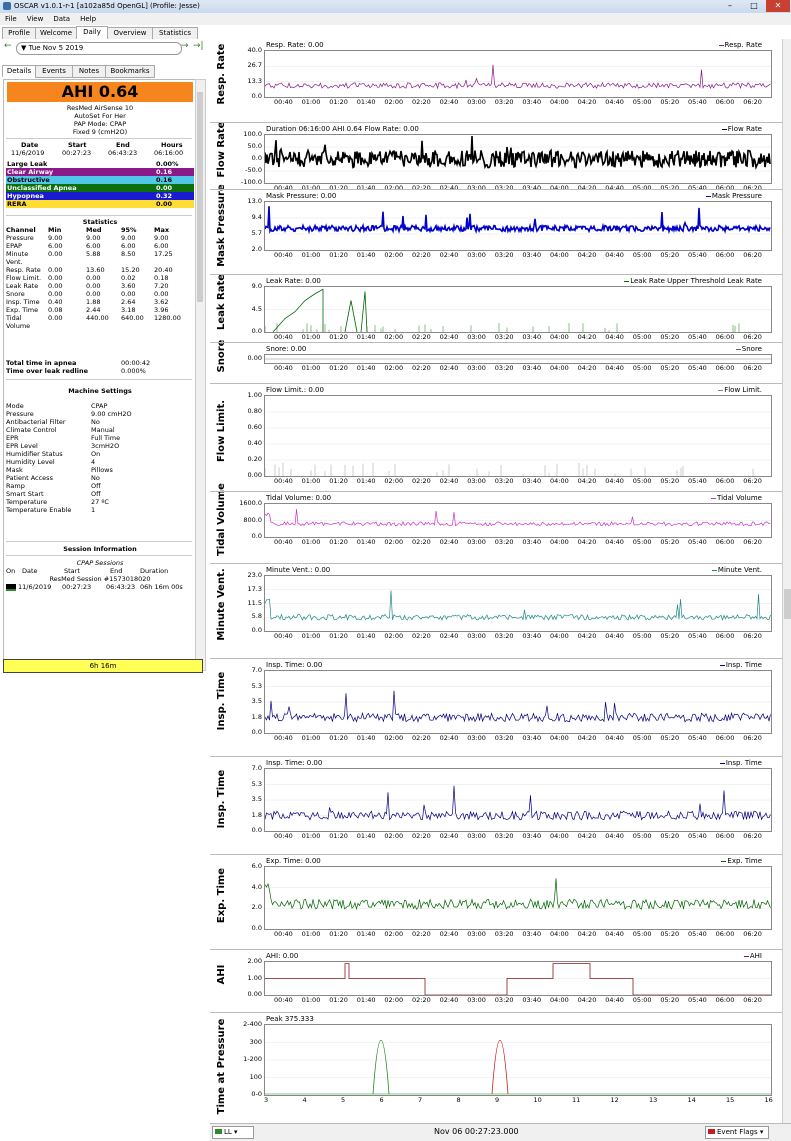  Describe the element at coordinates (256, 670) in the screenshot. I see `y-tick-label: 7.0` at that location.